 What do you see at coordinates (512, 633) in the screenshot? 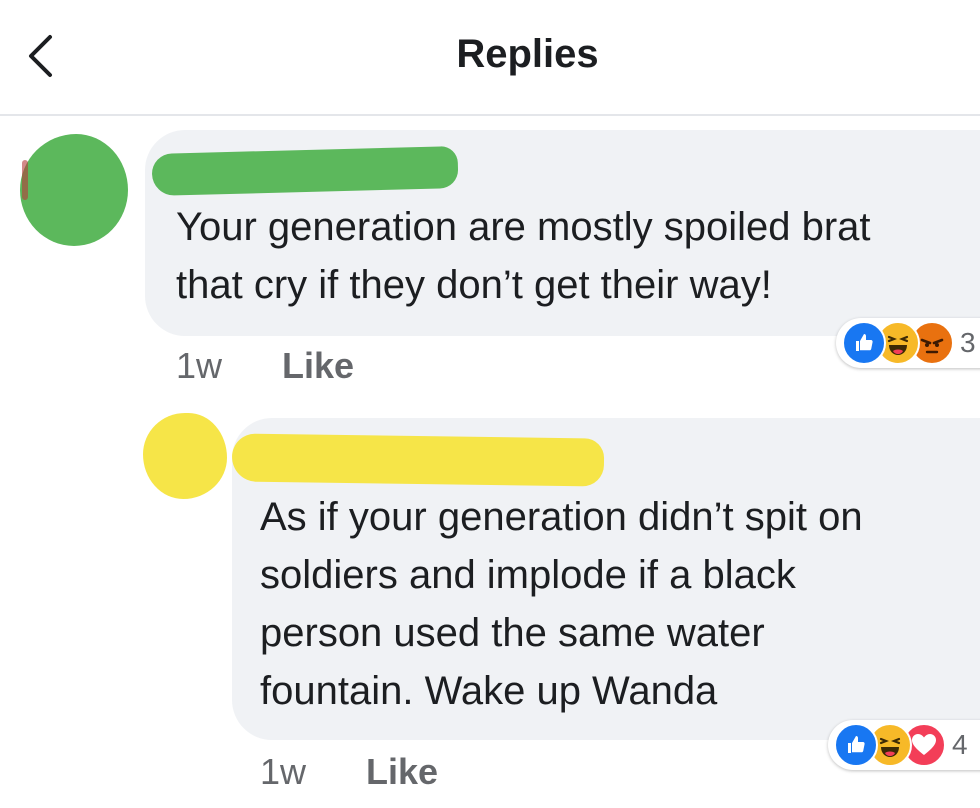
I see `comment-line: person used the same water` at bounding box center [512, 633].